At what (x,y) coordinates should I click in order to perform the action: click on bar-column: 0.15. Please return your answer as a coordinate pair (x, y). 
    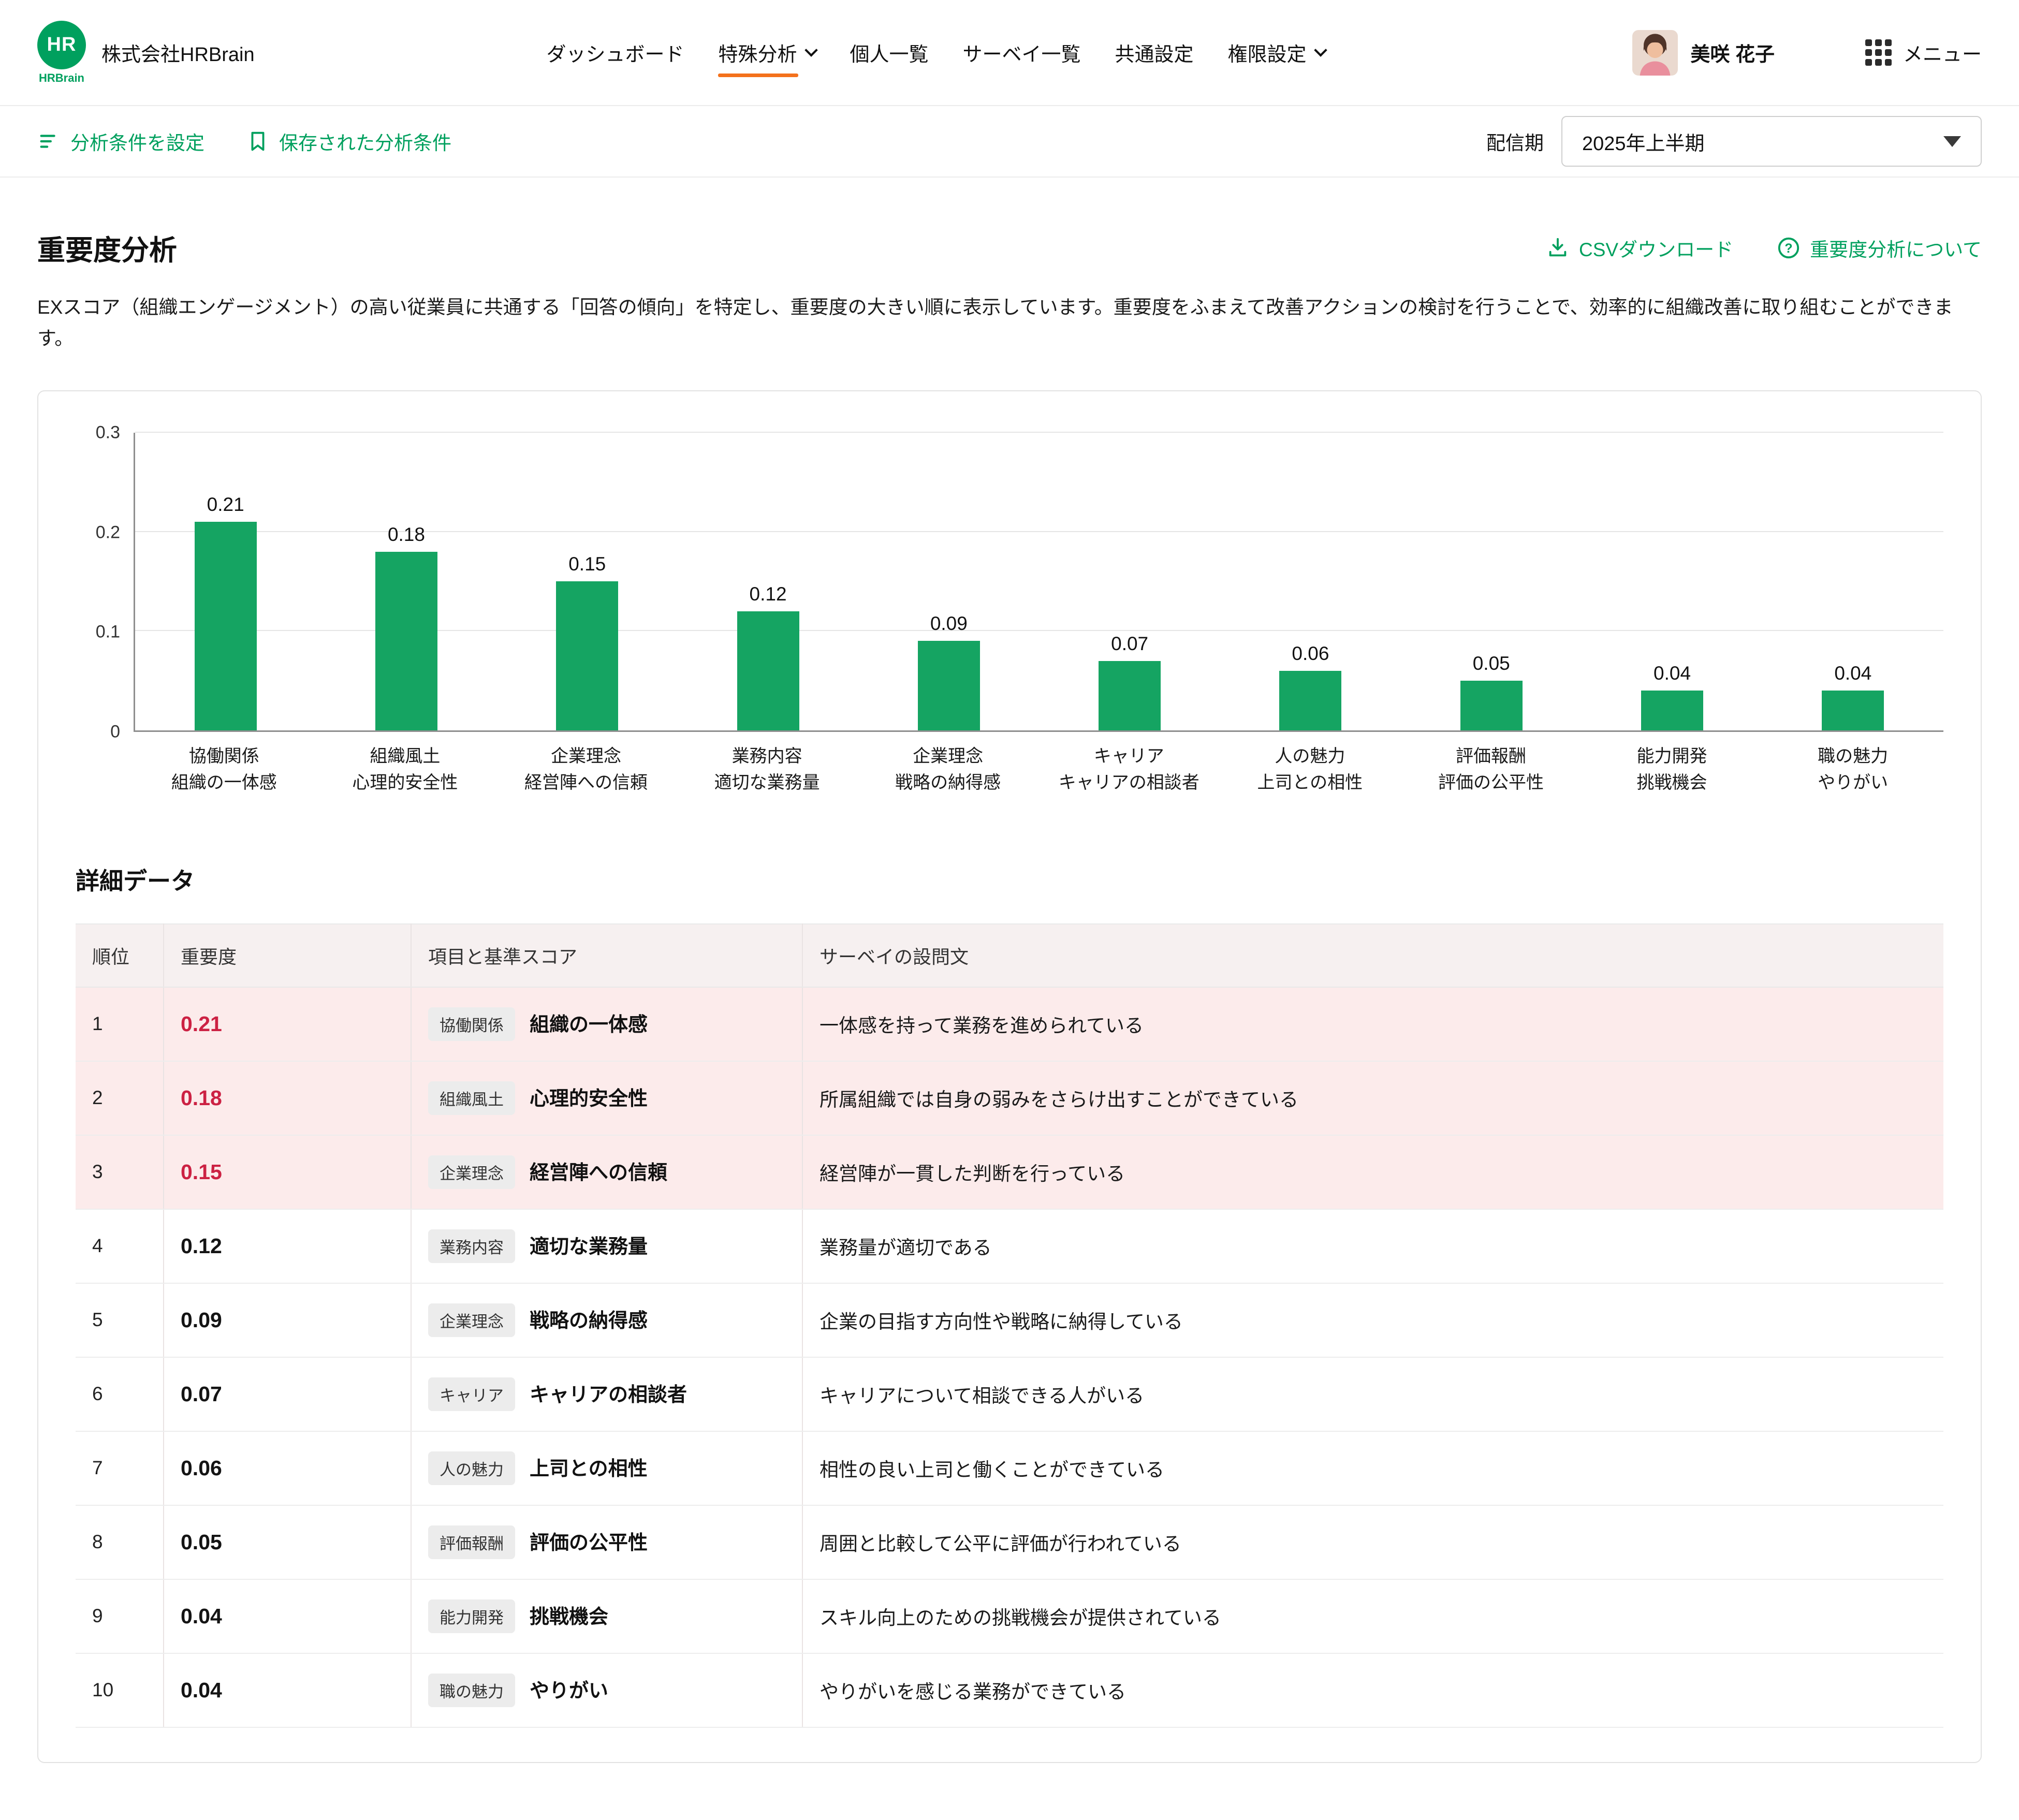
    Looking at the image, I should click on (587, 581).